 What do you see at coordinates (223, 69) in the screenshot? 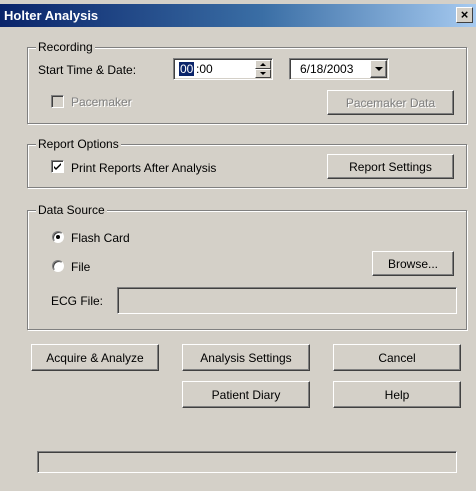
I see `start-time-field: 00 :00` at bounding box center [223, 69].